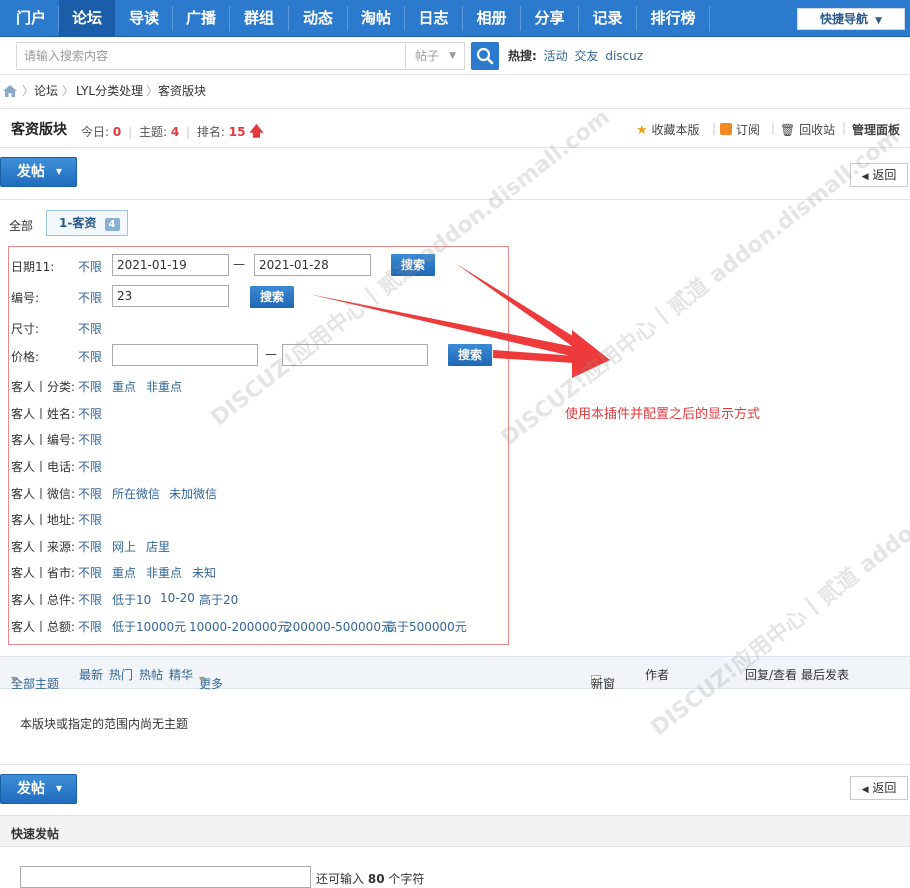 The image size is (910, 888). I want to click on thread-list-header: 全部主题 ▼ 最新 热门 热帖 精华 更多 ▼ 新窗 作者 回复/查看 最后发表, so click(455, 673).